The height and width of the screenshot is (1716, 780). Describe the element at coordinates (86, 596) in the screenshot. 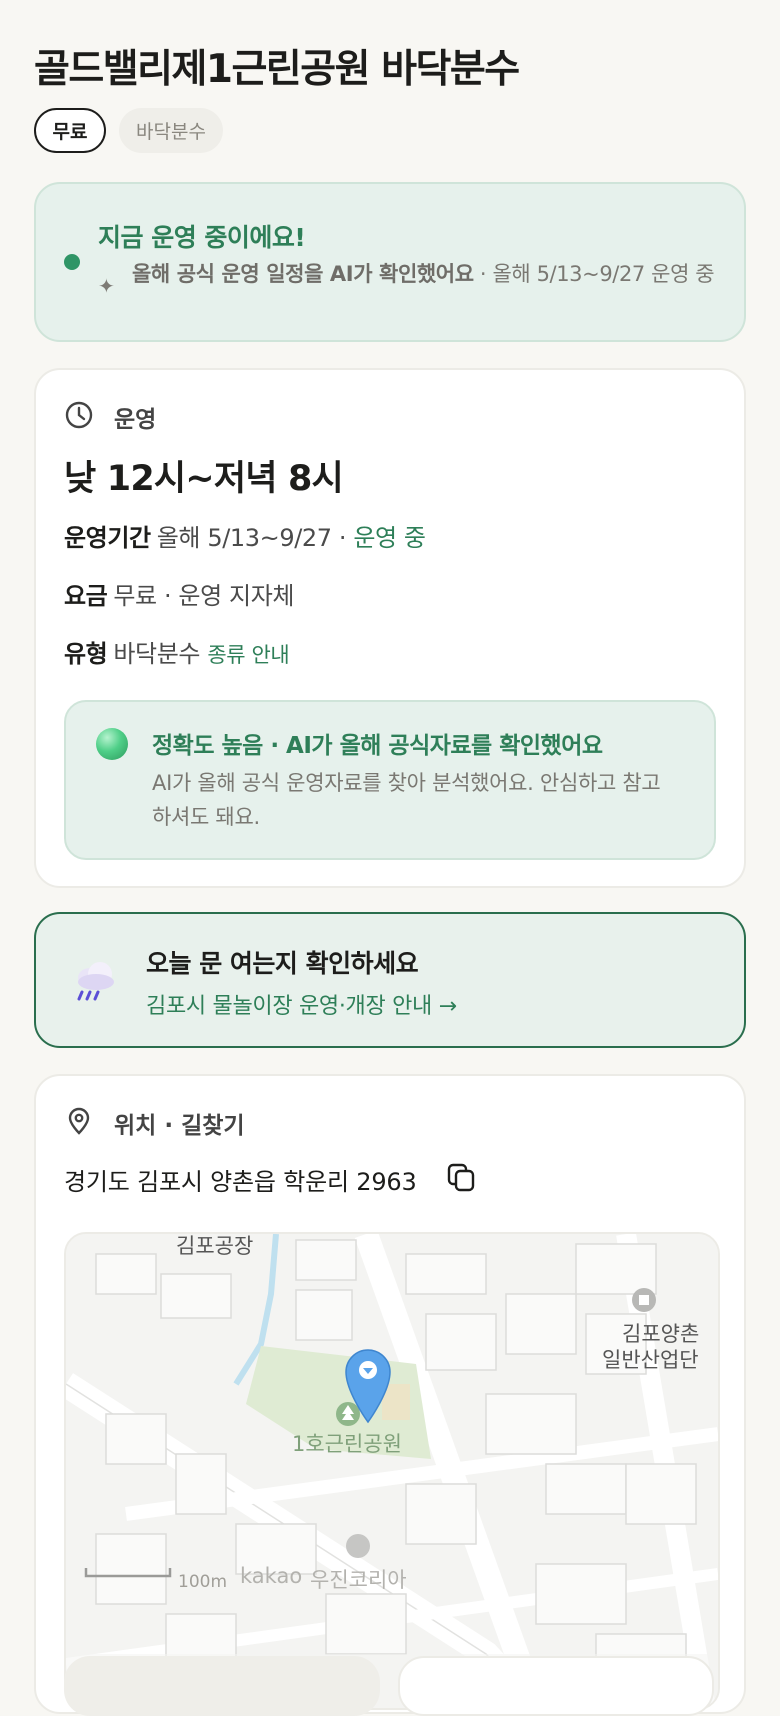

I see `fee-label: 요금` at that location.